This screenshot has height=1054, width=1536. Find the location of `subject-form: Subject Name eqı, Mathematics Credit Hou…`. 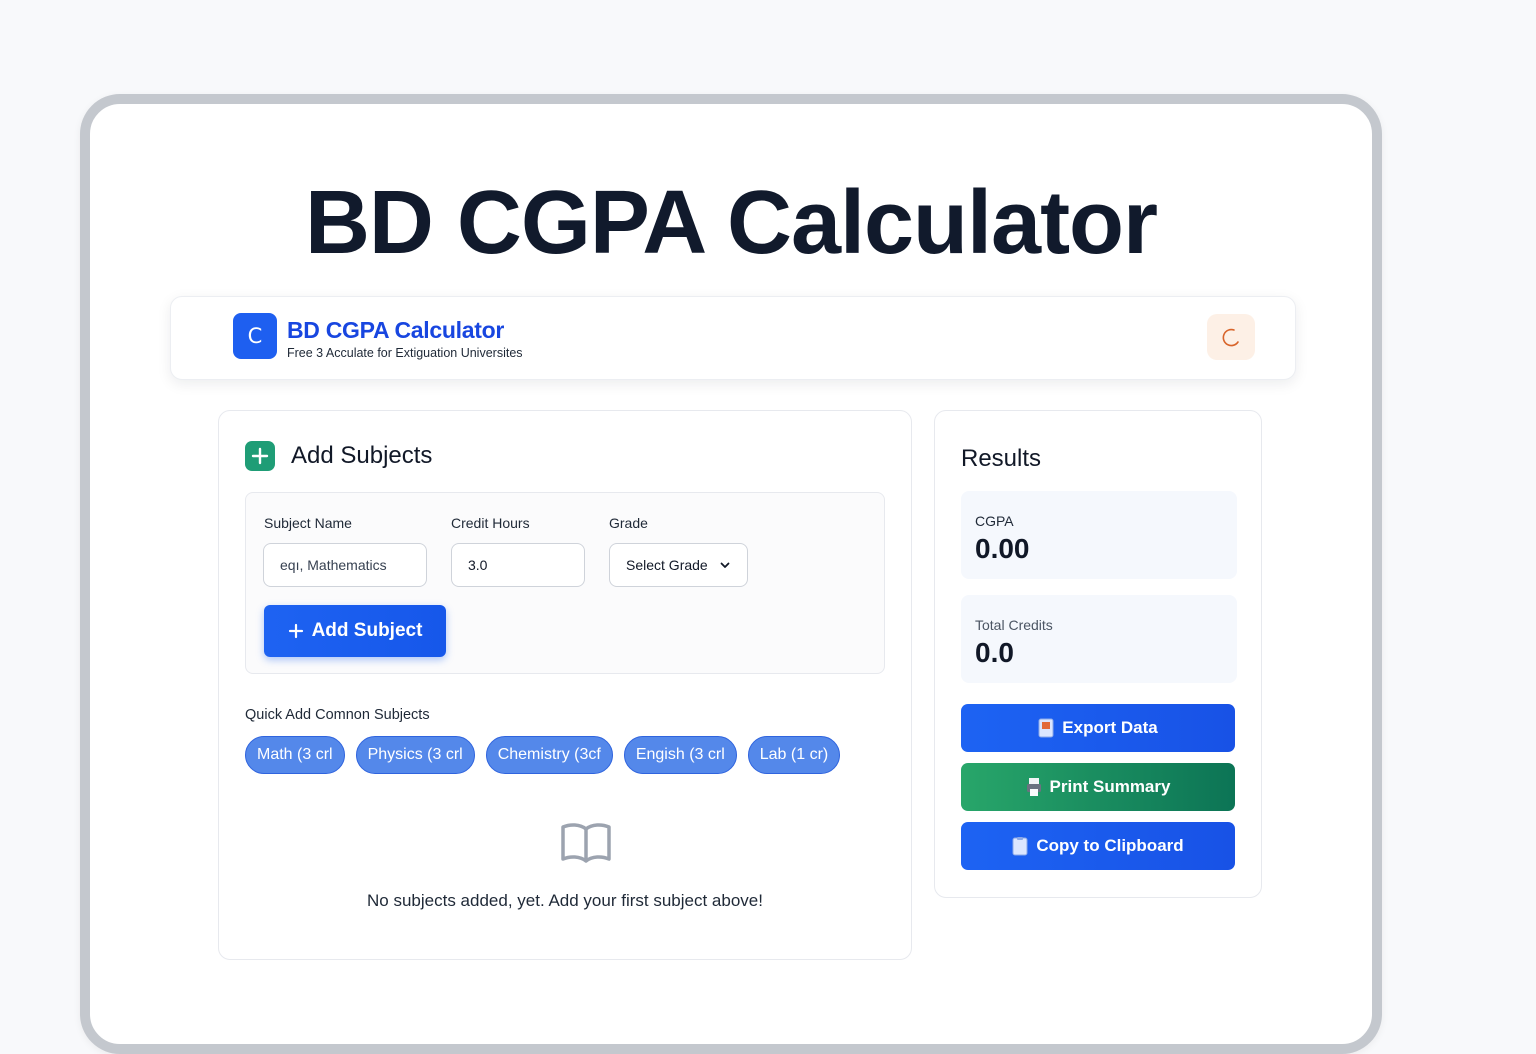

subject-form: Subject Name eqı, Mathematics Credit Hou… is located at coordinates (565, 583).